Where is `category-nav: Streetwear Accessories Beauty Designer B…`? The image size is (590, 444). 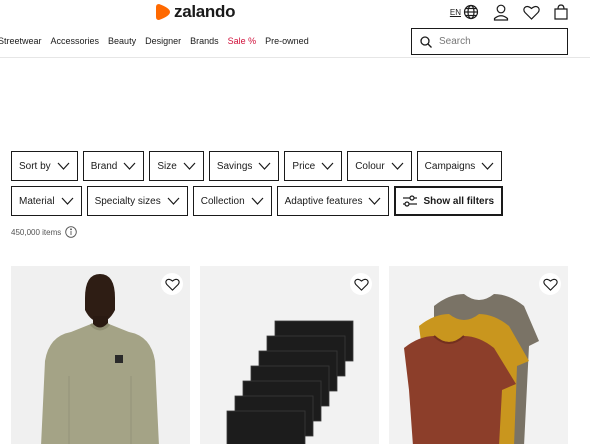 category-nav: Streetwear Accessories Beauty Designer B… is located at coordinates (154, 41).